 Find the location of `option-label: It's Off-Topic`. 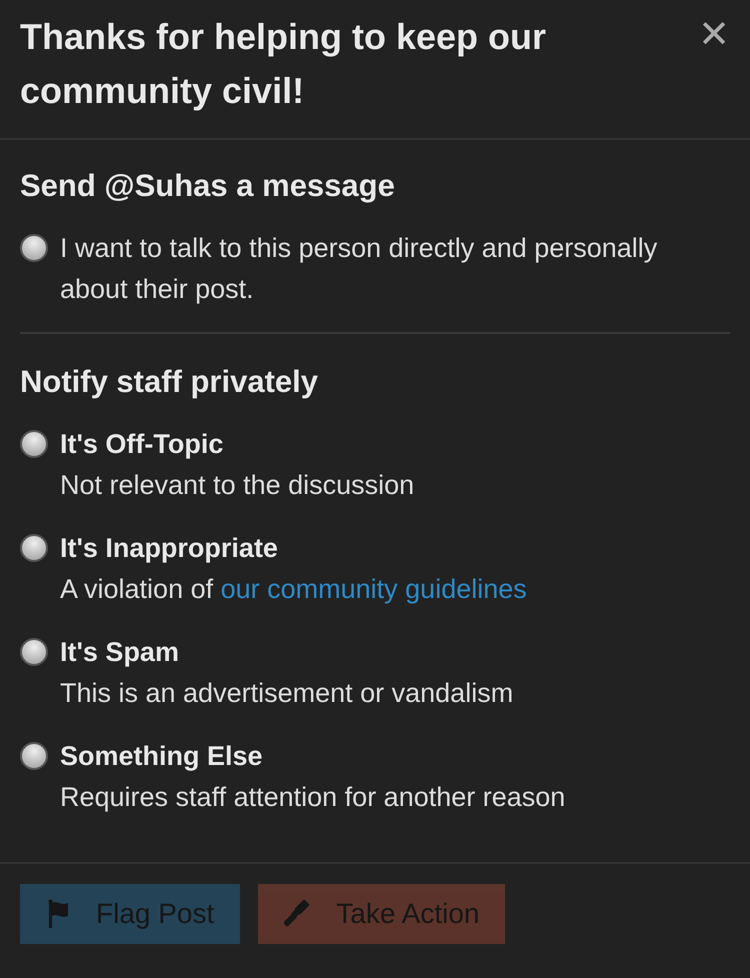

option-label: It's Off-Topic is located at coordinates (142, 444).